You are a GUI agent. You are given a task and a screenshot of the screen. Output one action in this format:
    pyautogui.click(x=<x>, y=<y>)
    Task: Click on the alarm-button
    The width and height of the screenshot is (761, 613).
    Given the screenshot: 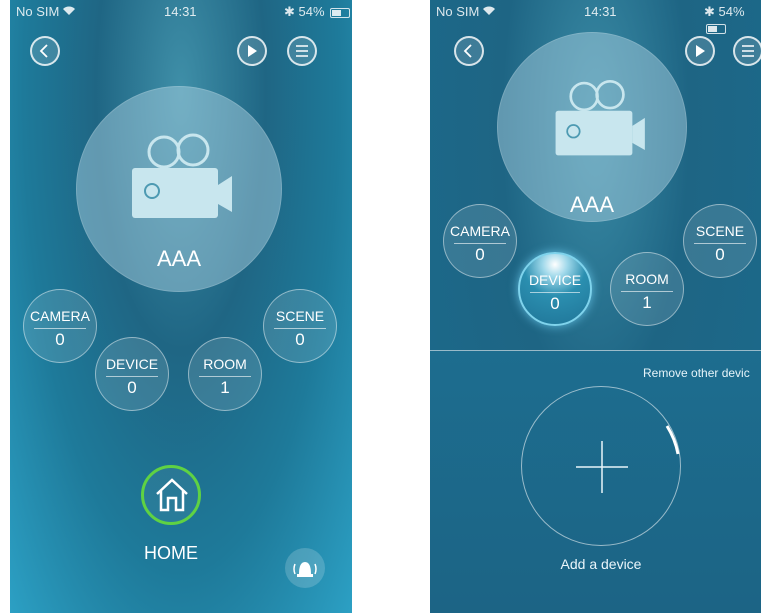 What is the action you would take?
    pyautogui.click(x=305, y=568)
    